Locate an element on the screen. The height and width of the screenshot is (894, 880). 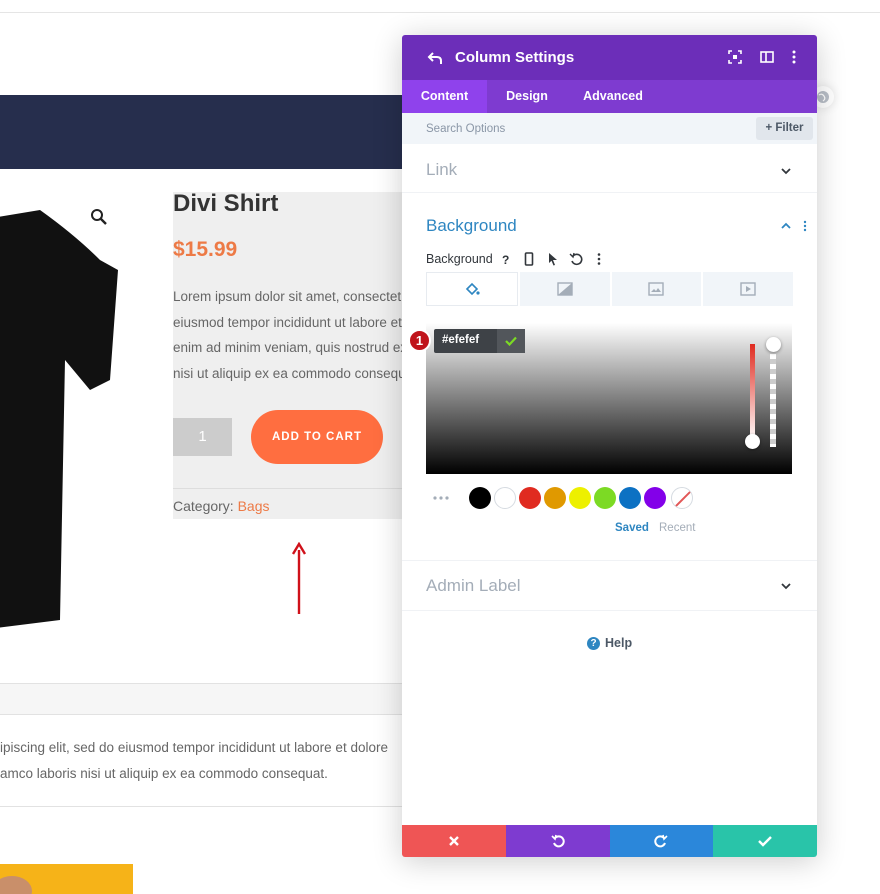
bg-tab-gradient is located at coordinates (564, 289).